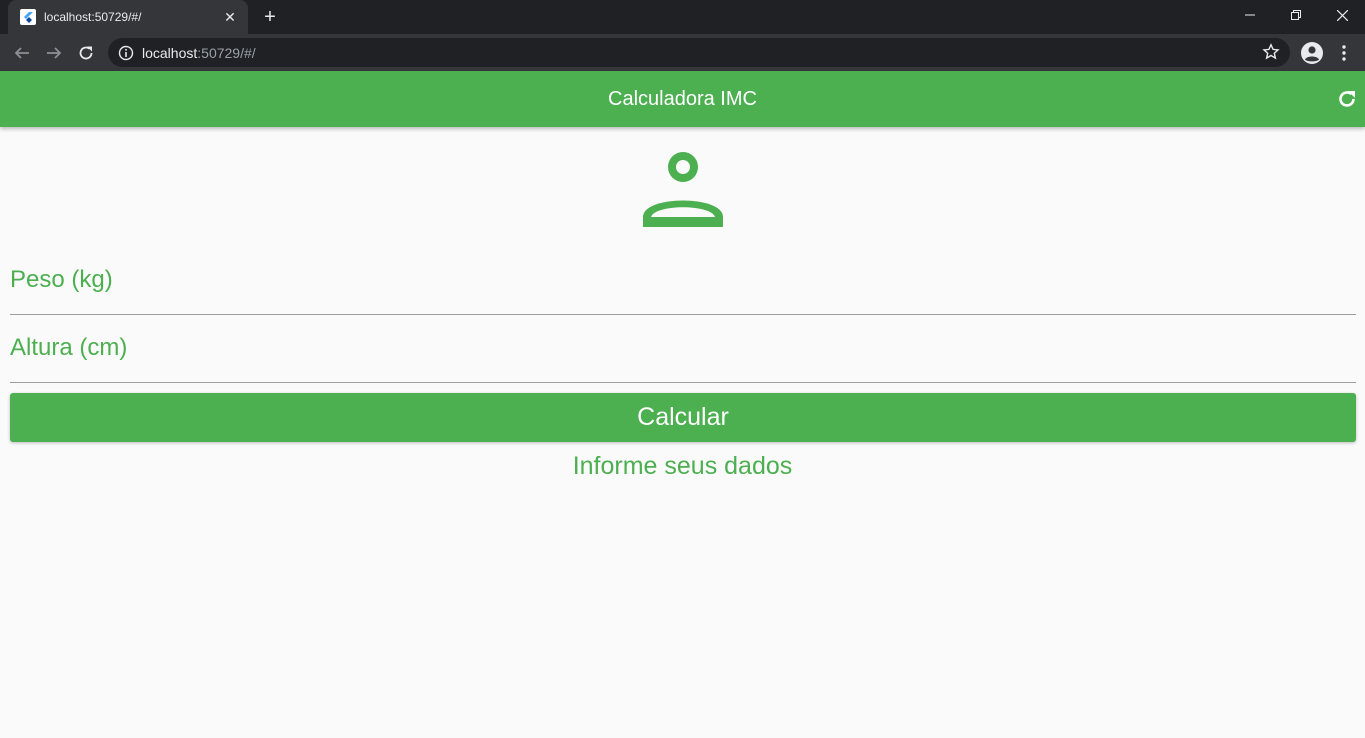 Image resolution: width=1365 pixels, height=738 pixels. What do you see at coordinates (1342, 15) in the screenshot?
I see `close-window-icon` at bounding box center [1342, 15].